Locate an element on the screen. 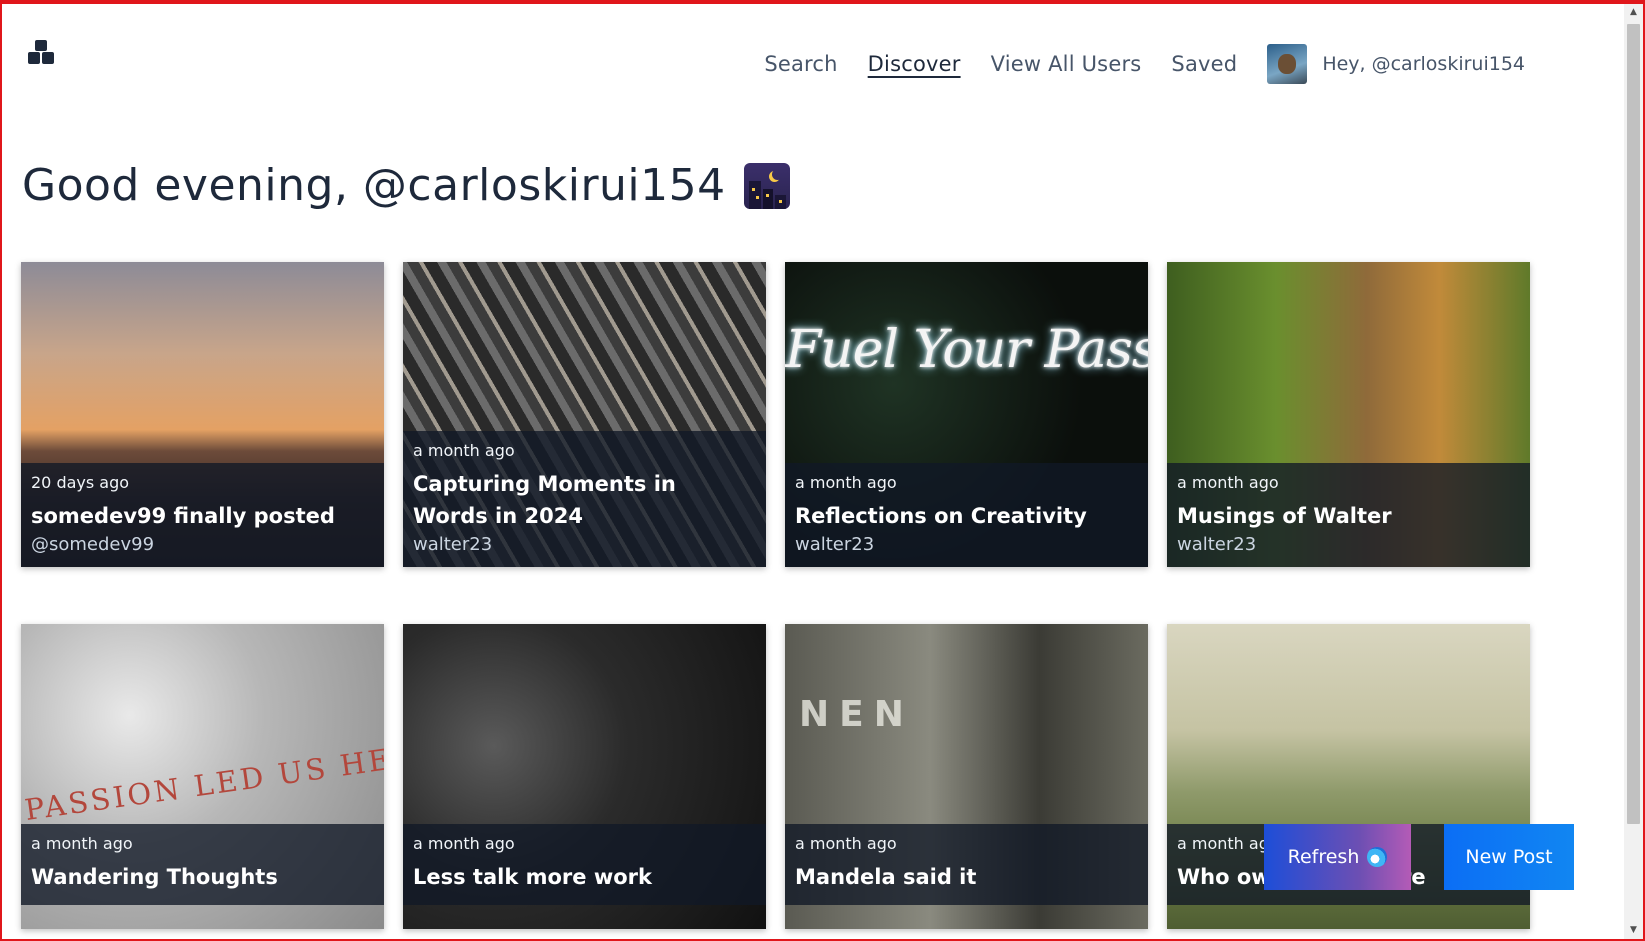  post-card-overlay: a month ago Wandering Thoughts is located at coordinates (202, 864).